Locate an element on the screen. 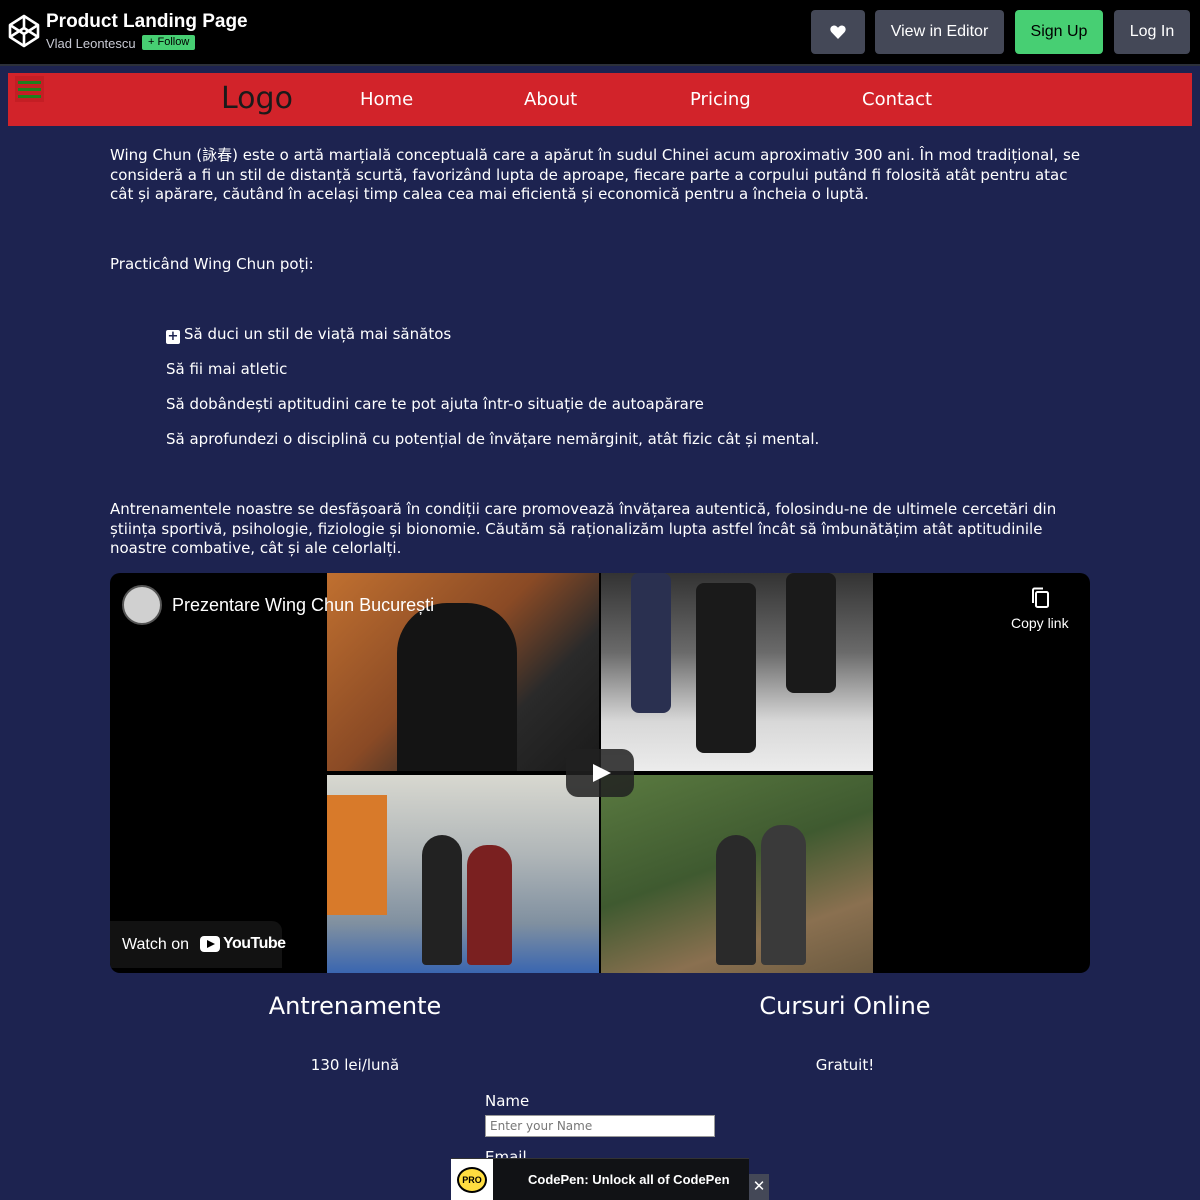 The width and height of the screenshot is (1200, 1200). pricing-title-online: Cursuri Online is located at coordinates (845, 1006).